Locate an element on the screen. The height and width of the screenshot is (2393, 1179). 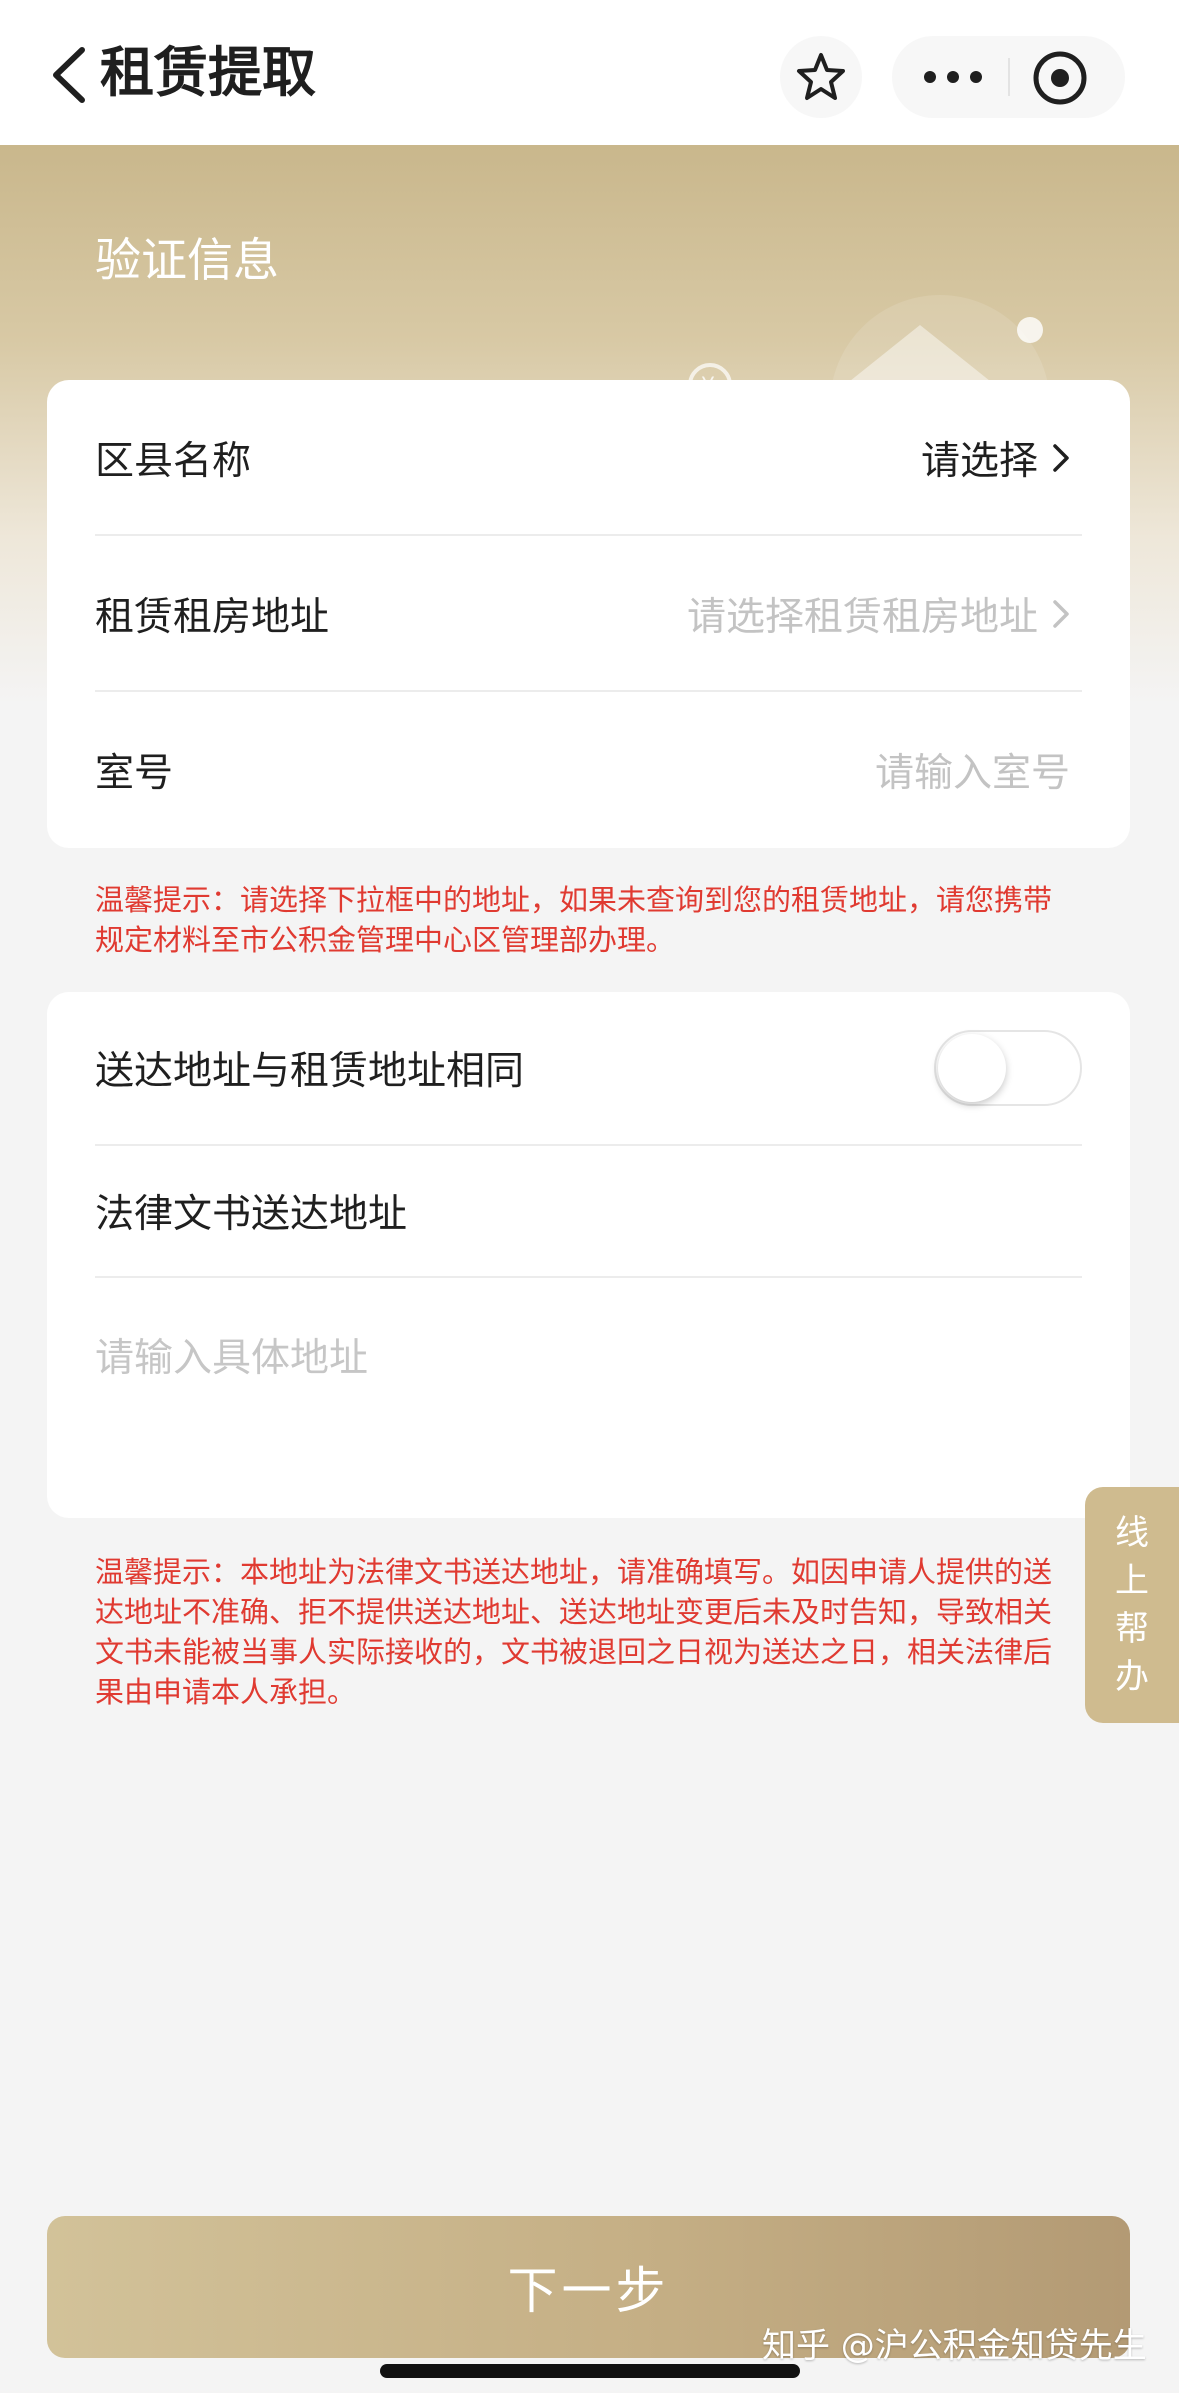
rental-address-placeholder: 请选择租赁租房地址 is located at coordinates (862, 617).